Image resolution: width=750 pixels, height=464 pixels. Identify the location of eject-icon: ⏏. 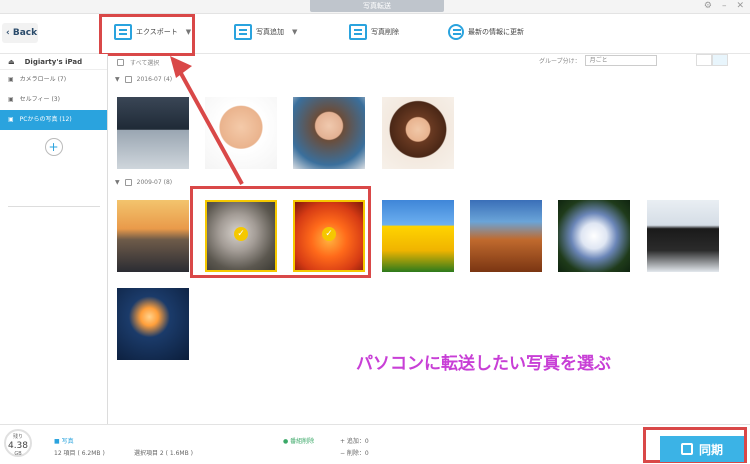
(11, 61).